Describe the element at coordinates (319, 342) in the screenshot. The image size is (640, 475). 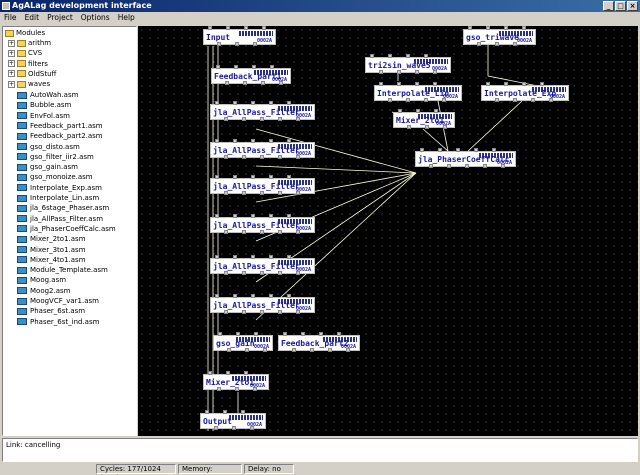
I see `module-block: Feedback_part2 0002A` at that location.